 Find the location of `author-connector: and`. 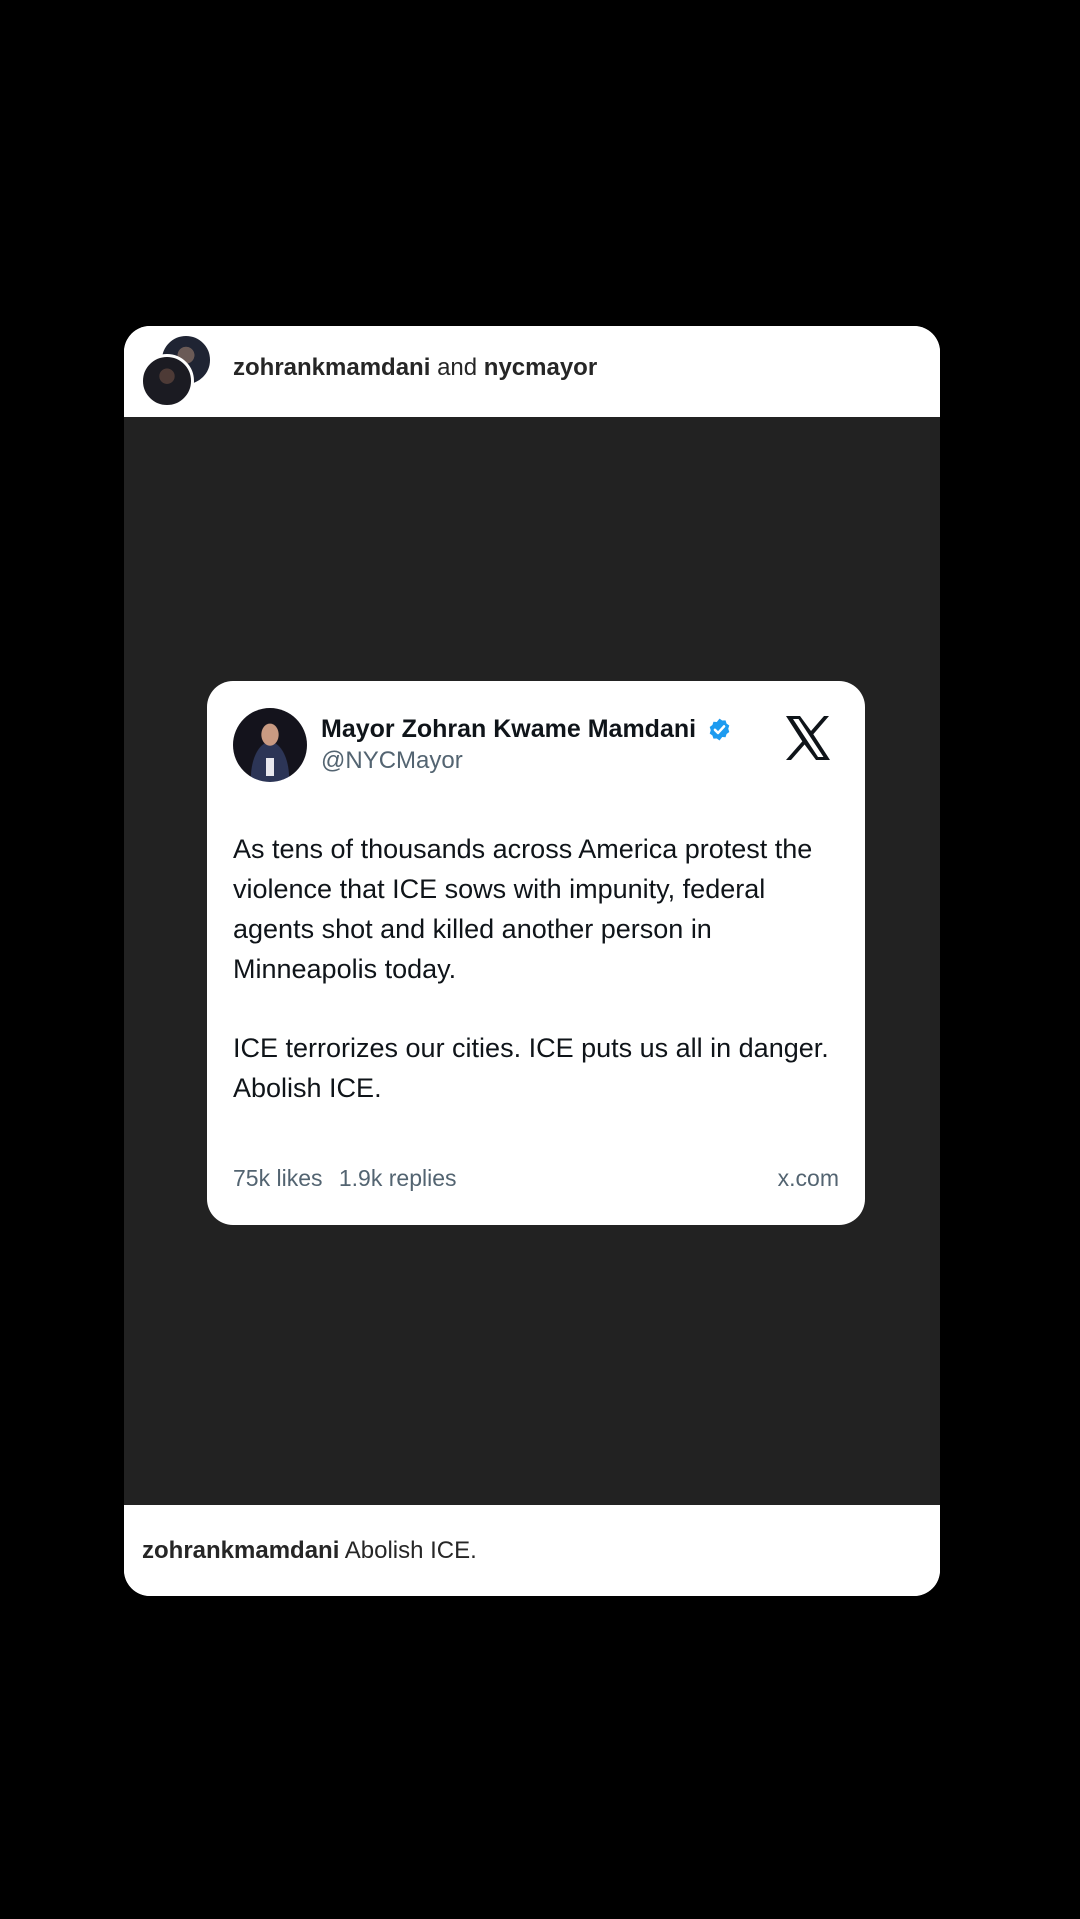

author-connector: and is located at coordinates (457, 367).